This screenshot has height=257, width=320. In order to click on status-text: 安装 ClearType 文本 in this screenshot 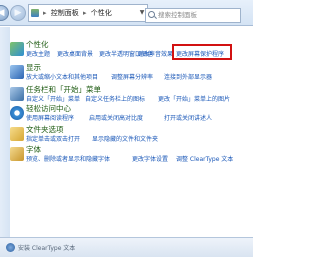, I will do `click(47, 248)`.